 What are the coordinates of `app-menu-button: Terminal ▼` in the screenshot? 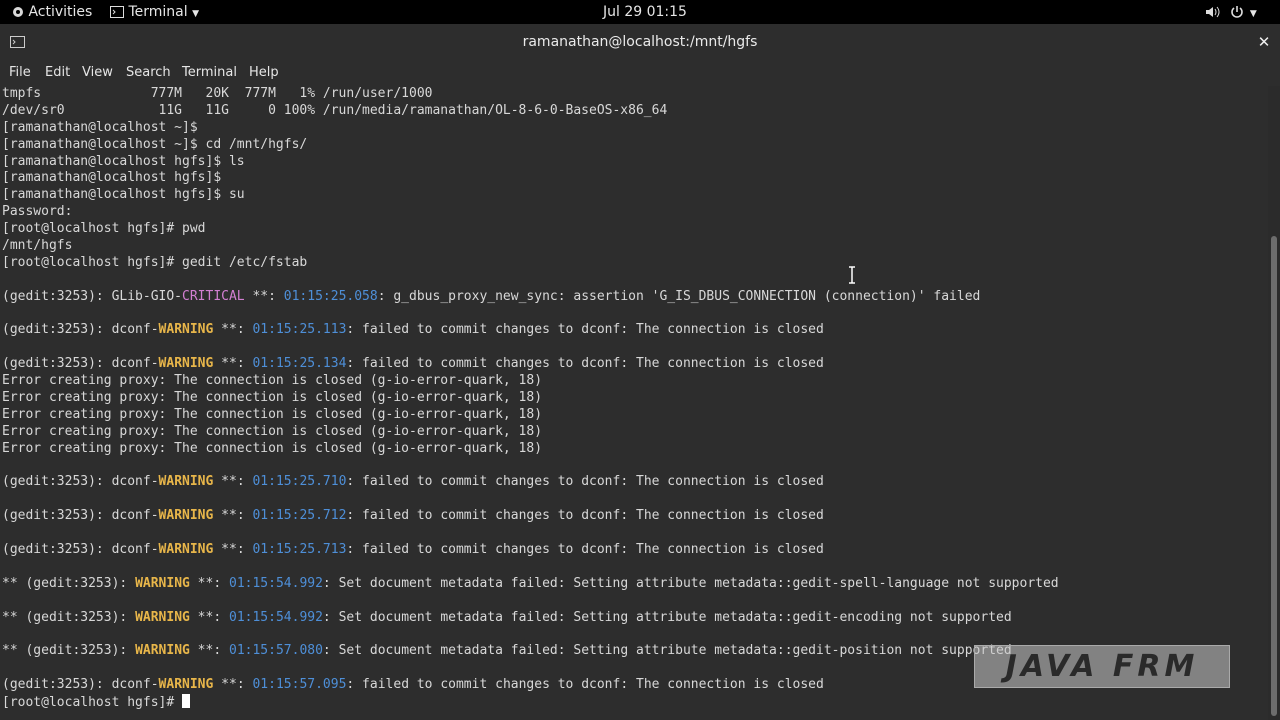 It's located at (154, 12).